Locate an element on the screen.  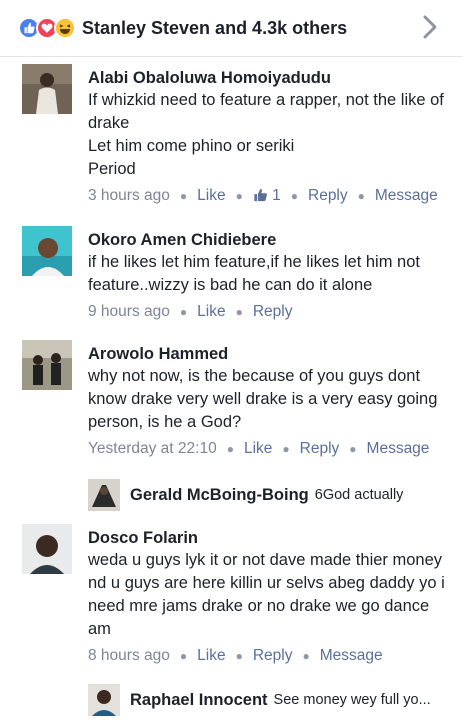
comment-meta: 9 hours ago ● Like ● Reply is located at coordinates (190, 311).